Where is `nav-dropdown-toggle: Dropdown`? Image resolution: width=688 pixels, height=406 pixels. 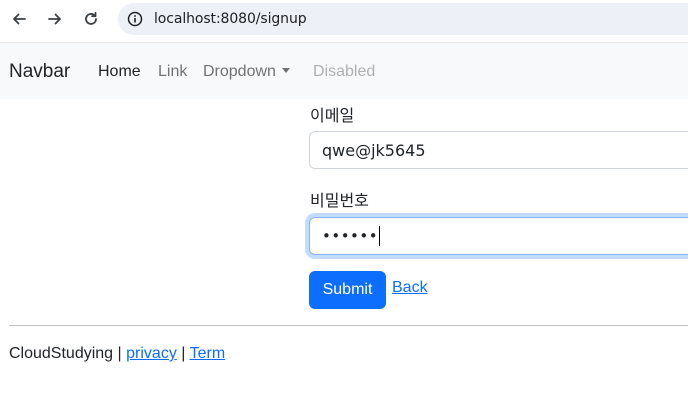
nav-dropdown-toggle: Dropdown is located at coordinates (246, 72).